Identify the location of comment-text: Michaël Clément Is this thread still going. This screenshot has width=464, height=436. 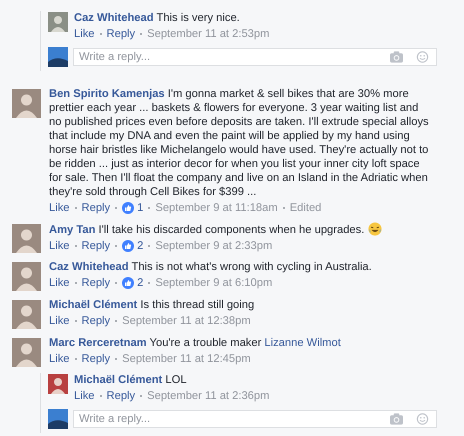
(152, 305).